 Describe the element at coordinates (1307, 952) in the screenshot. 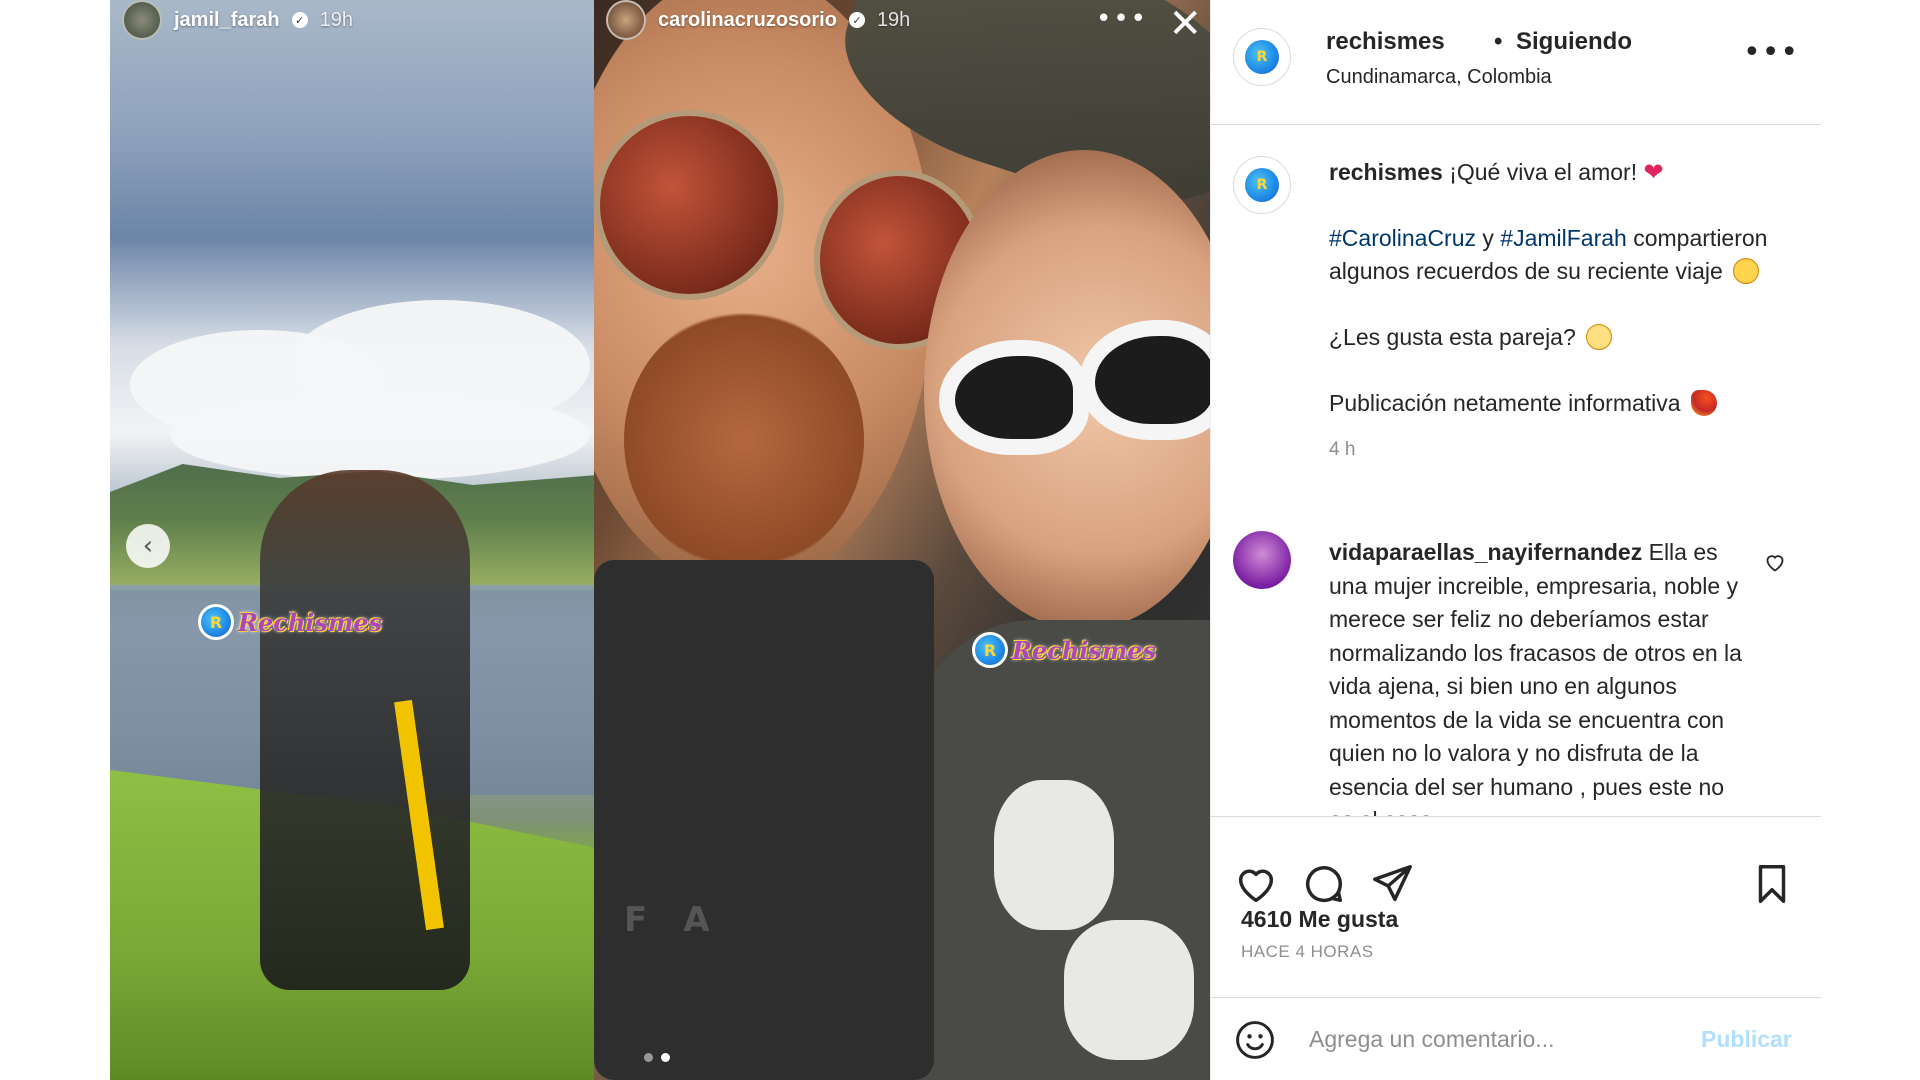

I see `post-timestamp: HACE 4 HORAS` at that location.